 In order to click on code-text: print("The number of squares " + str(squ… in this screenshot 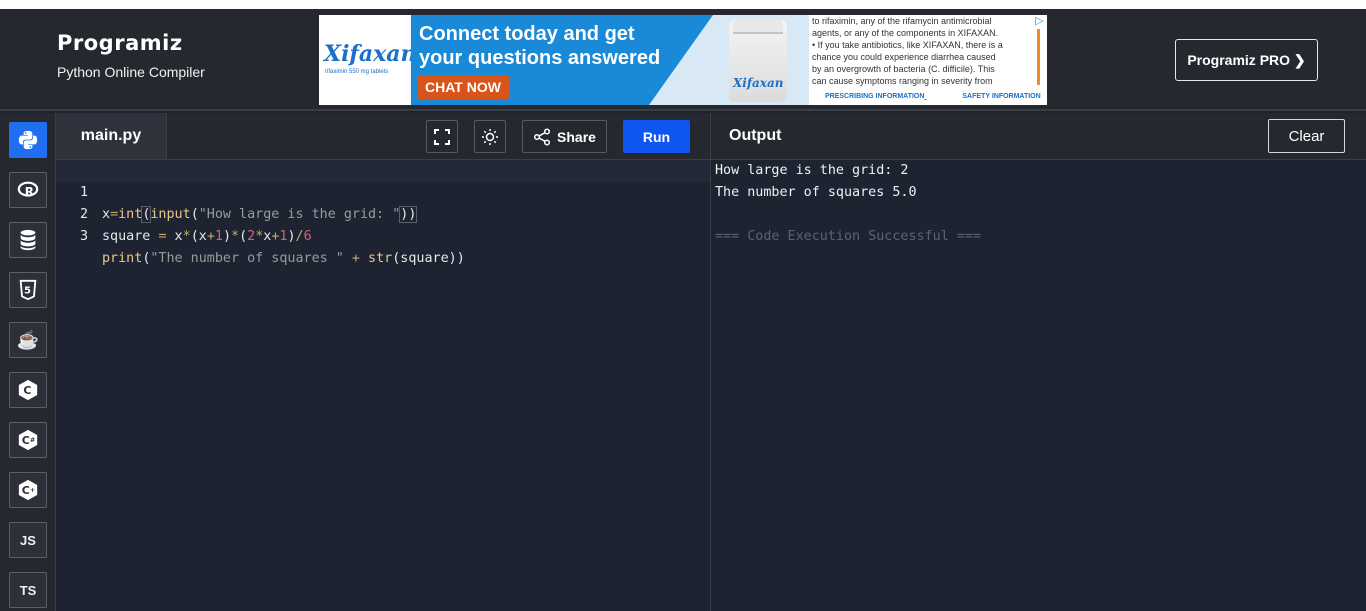, I will do `click(283, 259)`.